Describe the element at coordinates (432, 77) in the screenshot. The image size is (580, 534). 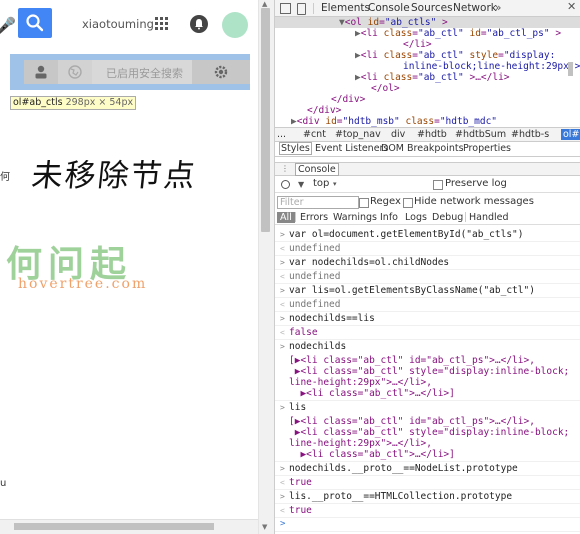
I see `dom-node-line: ▶<li class="ab_ctl" >…</li>` at that location.